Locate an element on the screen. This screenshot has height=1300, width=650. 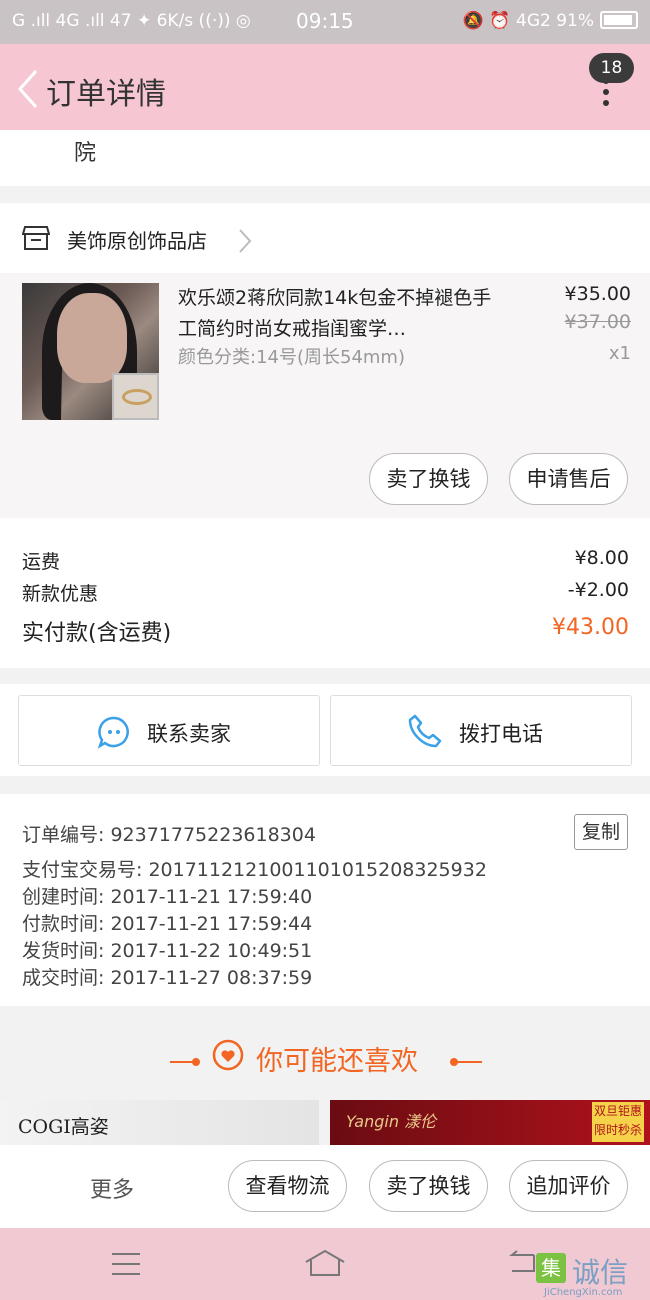
back-nav-icon is located at coordinates (521, 1261).